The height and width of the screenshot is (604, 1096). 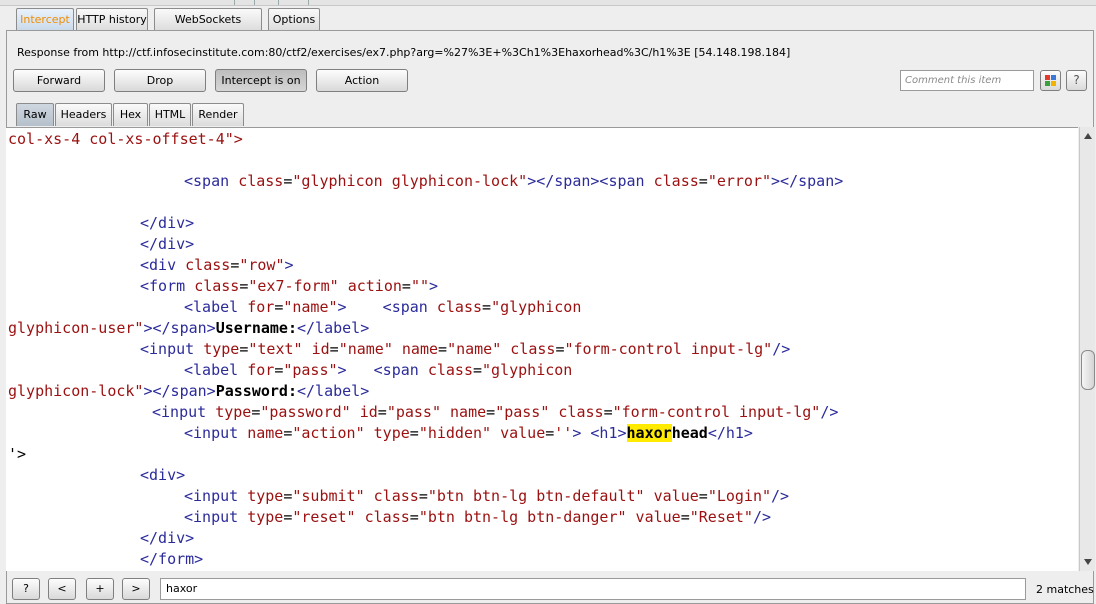 I want to click on tab-html: HTML, so click(x=170, y=114).